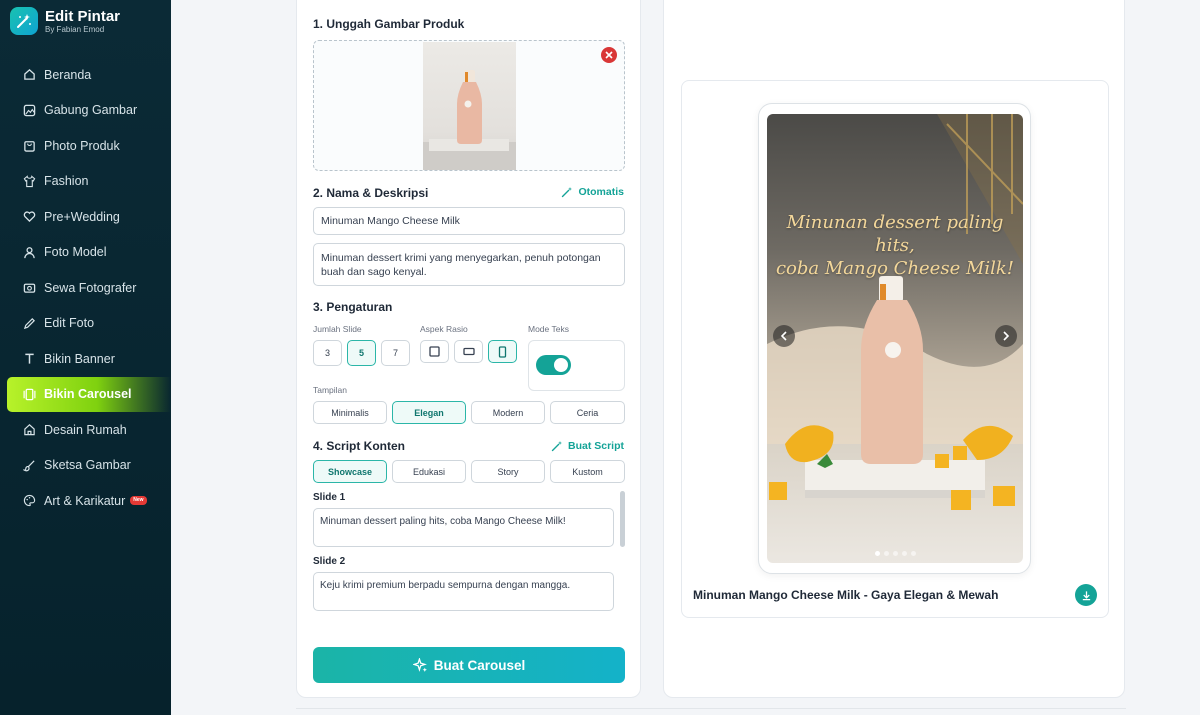  I want to click on sidebar-item-bikin-banner: Bikin Banner, so click(85, 359).